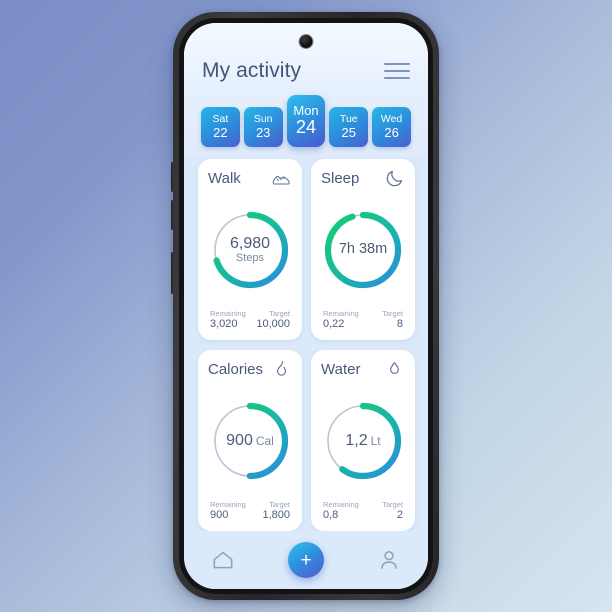 This screenshot has width=612, height=612. I want to click on card-footer: Remaining 0,8 Target 2, so click(363, 511).